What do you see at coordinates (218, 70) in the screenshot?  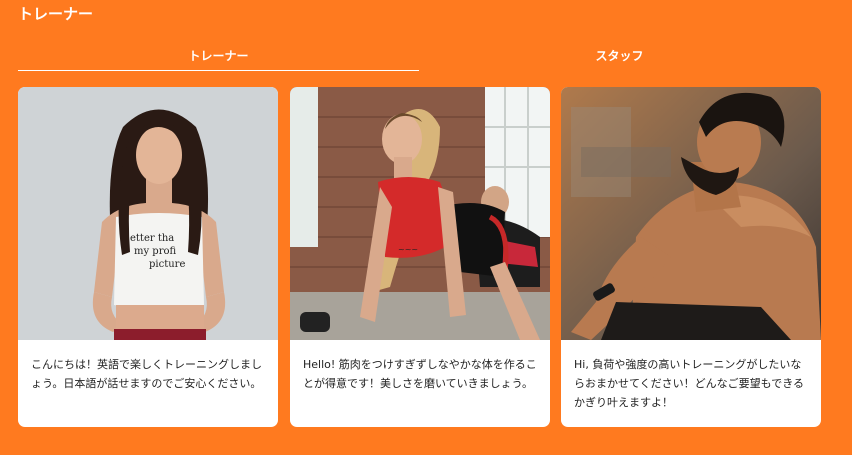 I see `active-tab-underline` at bounding box center [218, 70].